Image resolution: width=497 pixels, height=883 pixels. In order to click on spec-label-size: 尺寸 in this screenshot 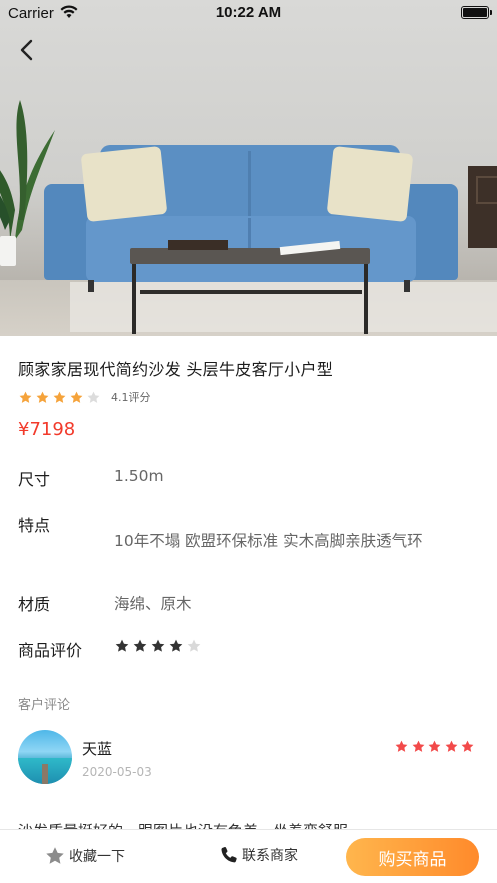, I will do `click(34, 479)`.